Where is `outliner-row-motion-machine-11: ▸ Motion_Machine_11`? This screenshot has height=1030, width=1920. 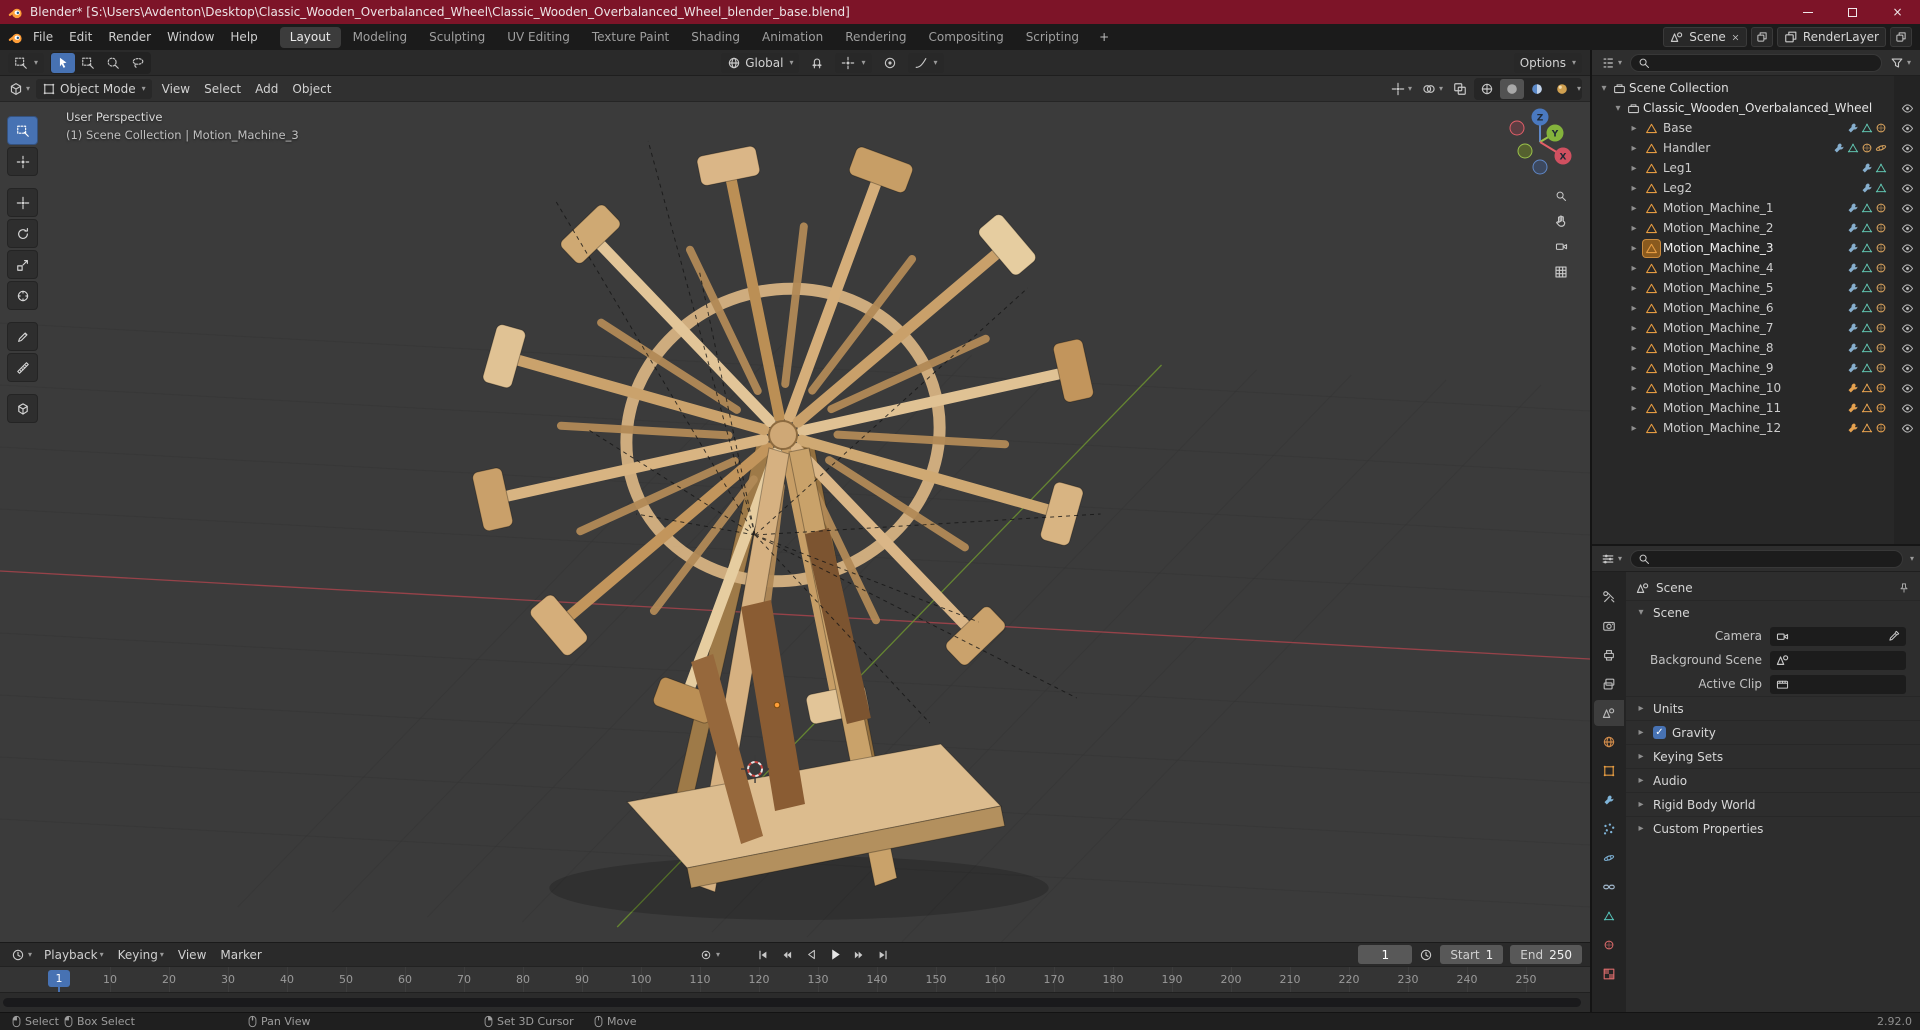 outliner-row-motion-machine-11: ▸ Motion_Machine_11 is located at coordinates (1756, 408).